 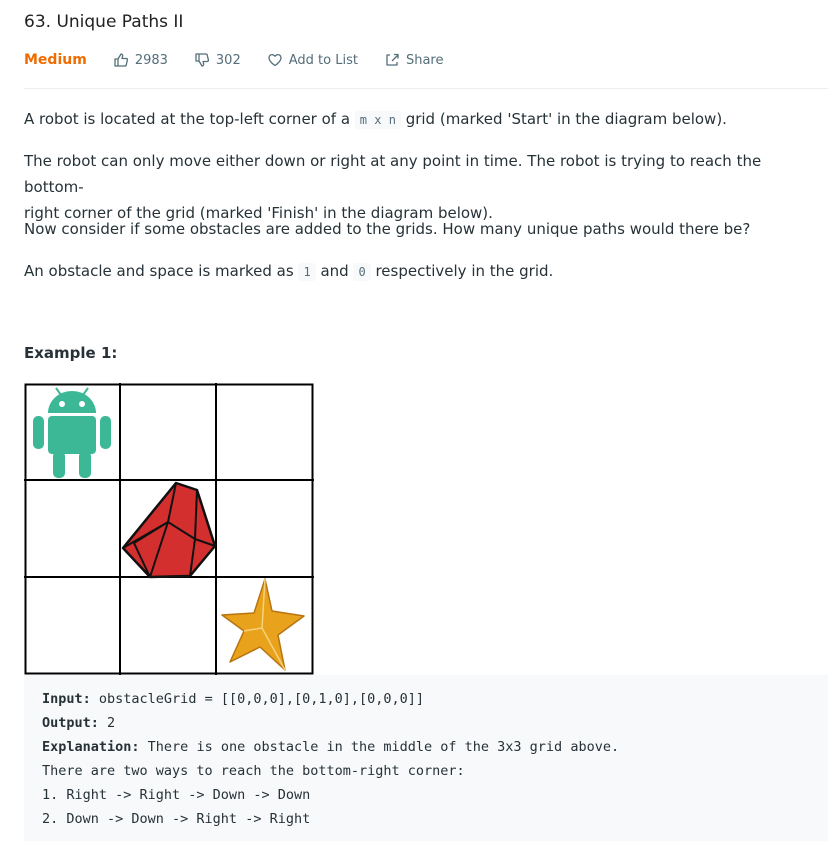 I want to click on output-label: Output:, so click(x=70, y=723).